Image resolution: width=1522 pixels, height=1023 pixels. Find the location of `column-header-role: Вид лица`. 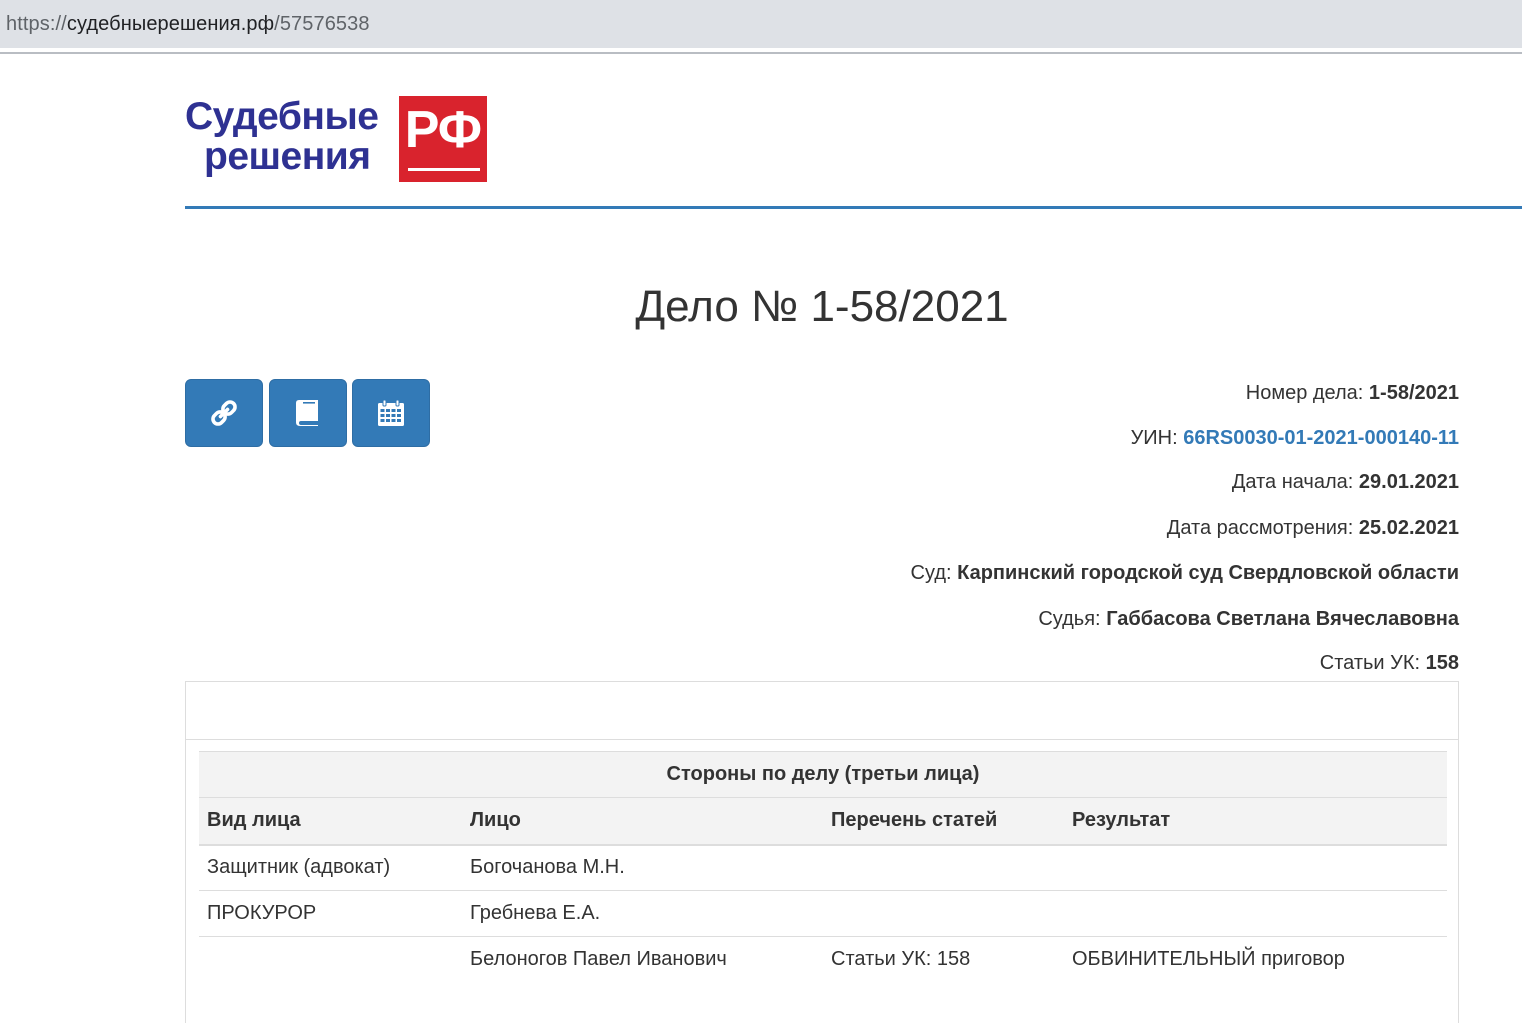

column-header-role: Вид лица is located at coordinates (330, 821).